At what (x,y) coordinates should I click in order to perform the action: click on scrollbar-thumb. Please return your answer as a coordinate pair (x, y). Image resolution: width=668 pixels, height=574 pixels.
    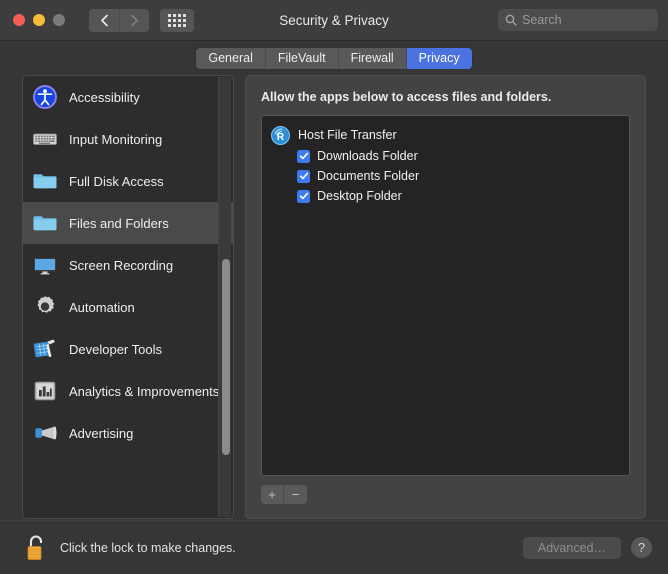
    Looking at the image, I should click on (226, 357).